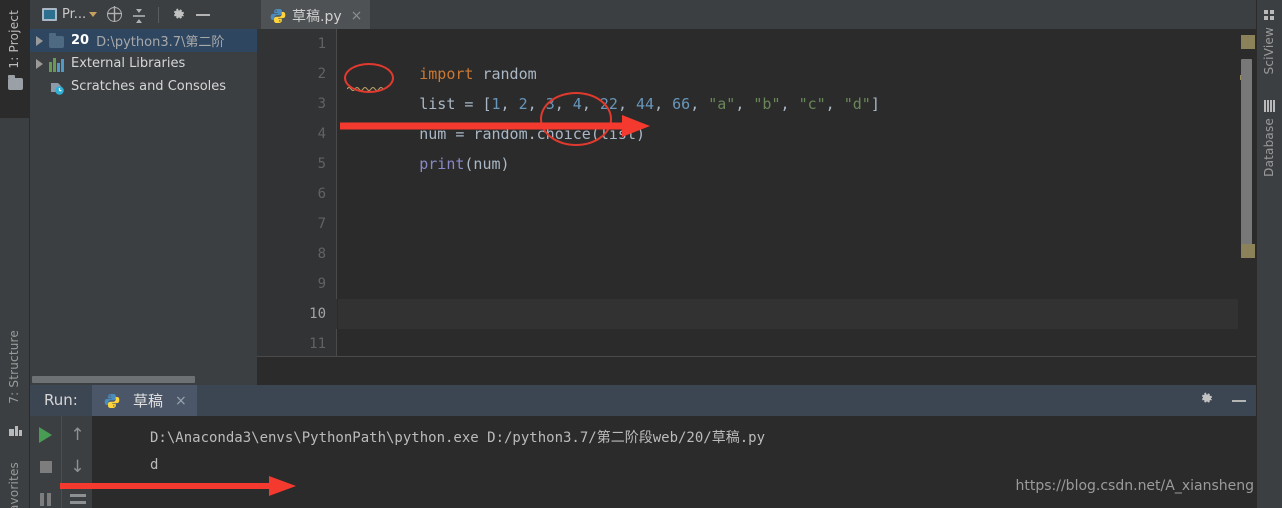 Image resolution: width=1282 pixels, height=508 pixels. I want to click on sidebar-item-structure: 7: Structure, so click(14, 367).